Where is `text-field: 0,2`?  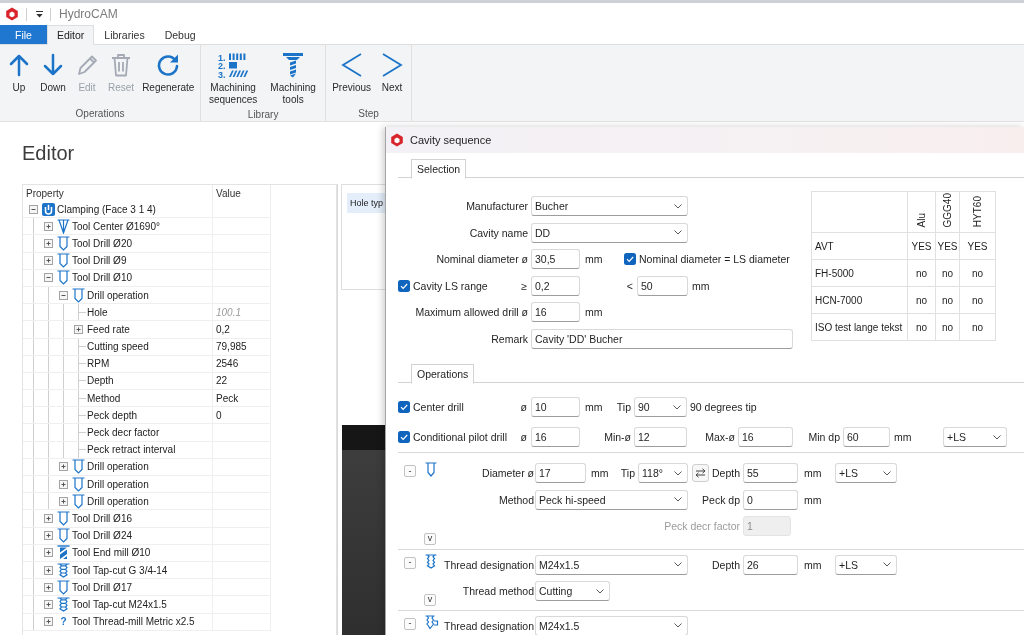
text-field: 0,2 is located at coordinates (555, 285).